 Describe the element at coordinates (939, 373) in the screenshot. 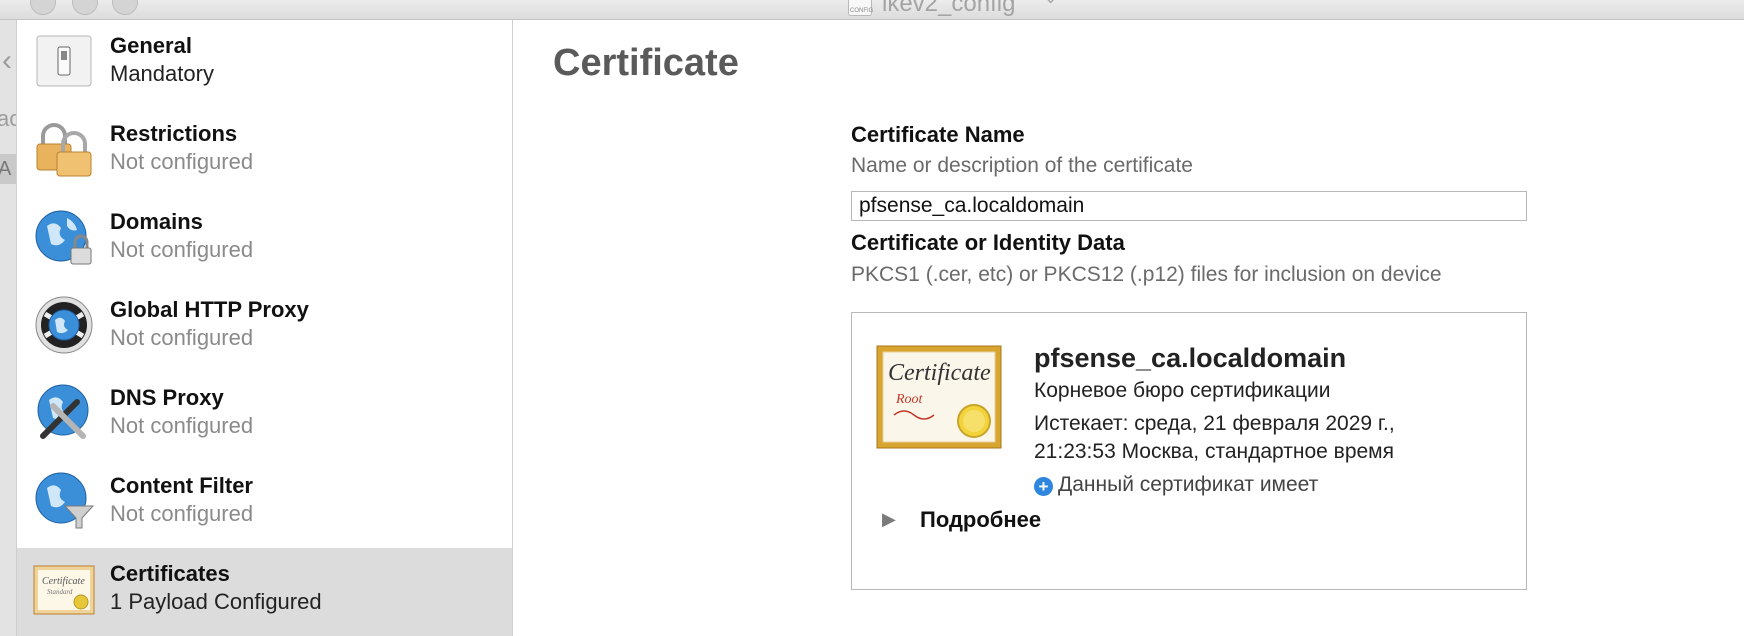

I see `certificate-thumb-title: Certificate` at that location.